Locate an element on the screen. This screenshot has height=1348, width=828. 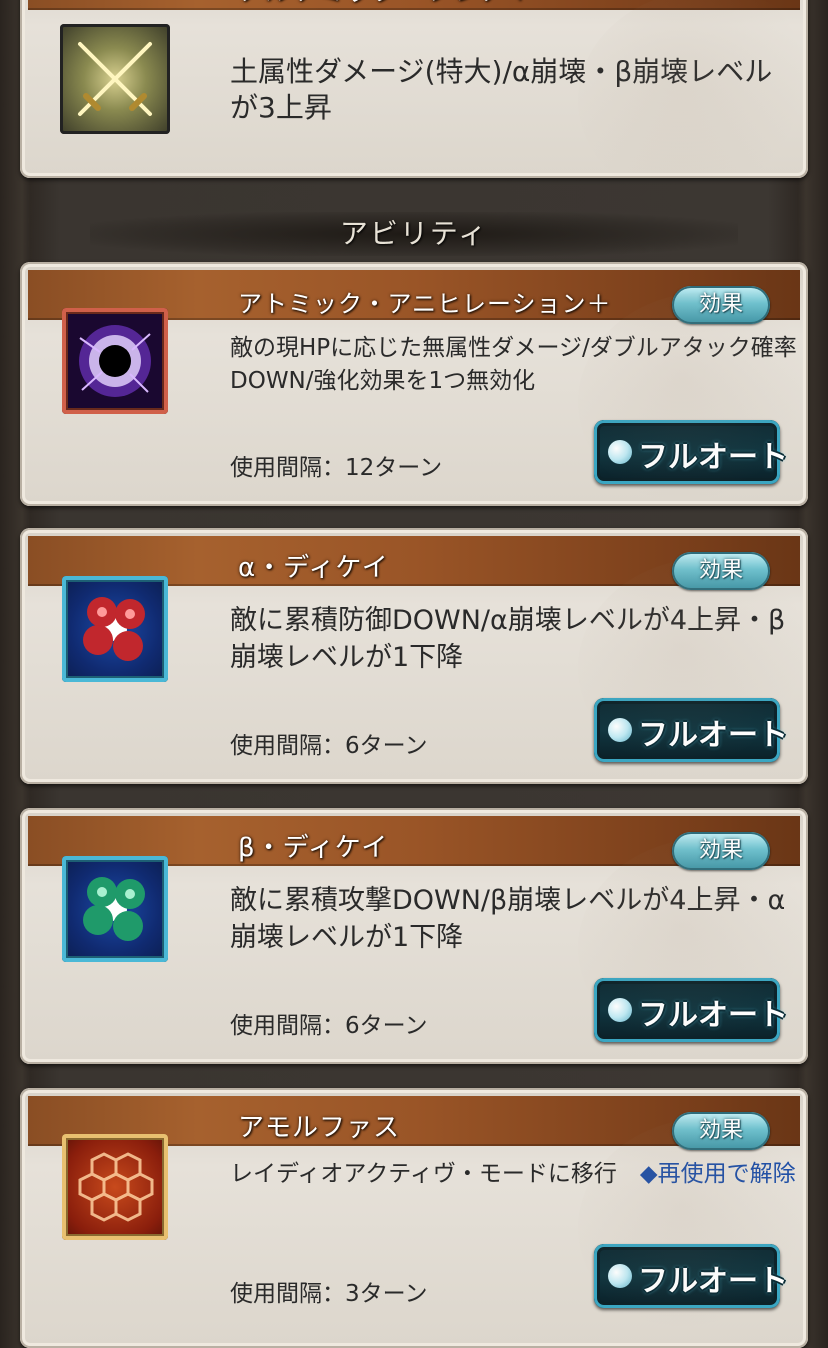
ability-description: 敵に累積攻撃DOWN/β崩壊レベルが4上昇・α崩壊レベルが1下降 is located at coordinates (508, 919).